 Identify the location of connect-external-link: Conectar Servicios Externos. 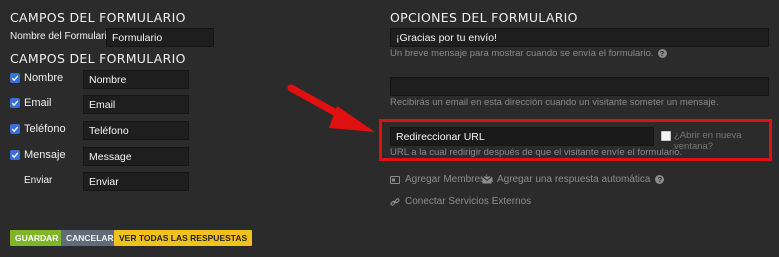
(460, 201).